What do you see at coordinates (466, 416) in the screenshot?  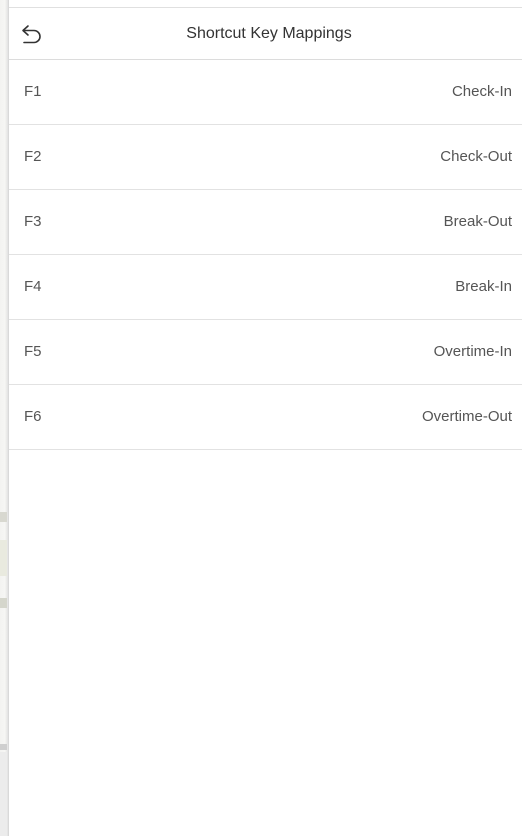 I see `shortcut-action-value: Overtime-Out` at bounding box center [466, 416].